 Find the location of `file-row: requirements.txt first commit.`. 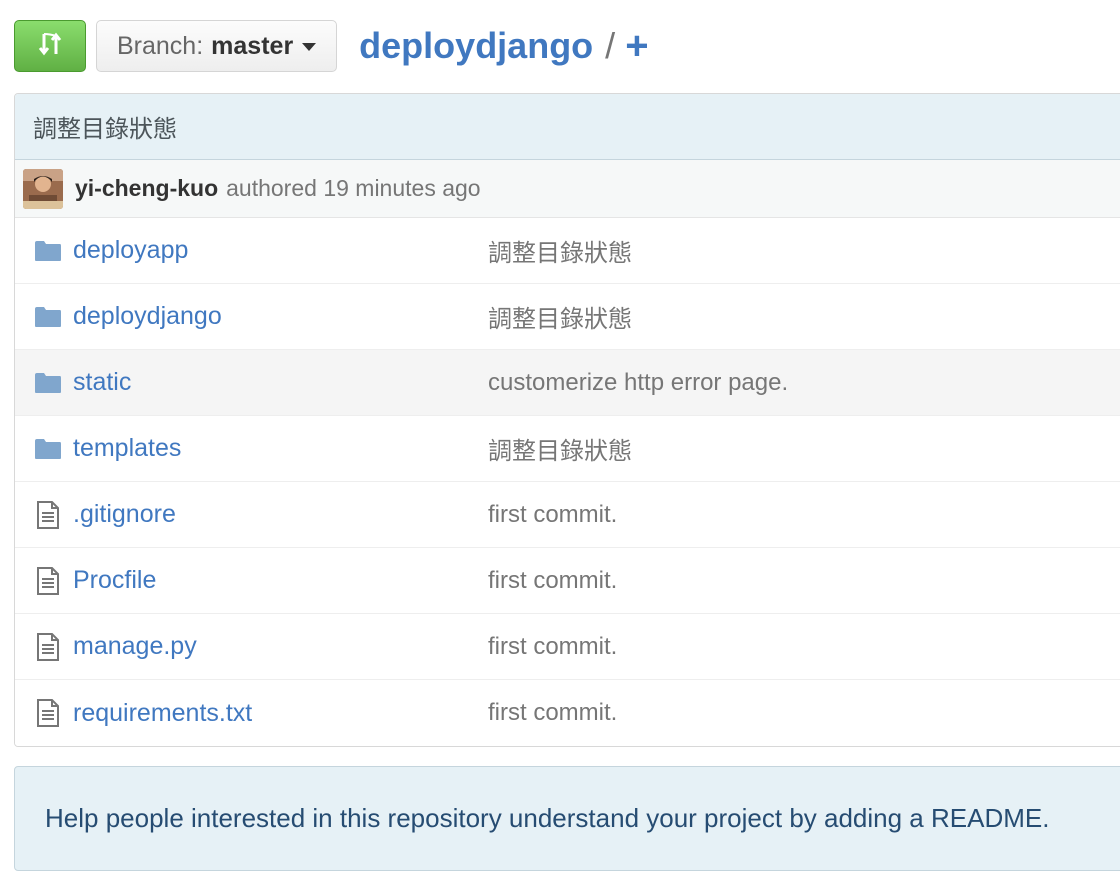

file-row: requirements.txt first commit. is located at coordinates (567, 713).